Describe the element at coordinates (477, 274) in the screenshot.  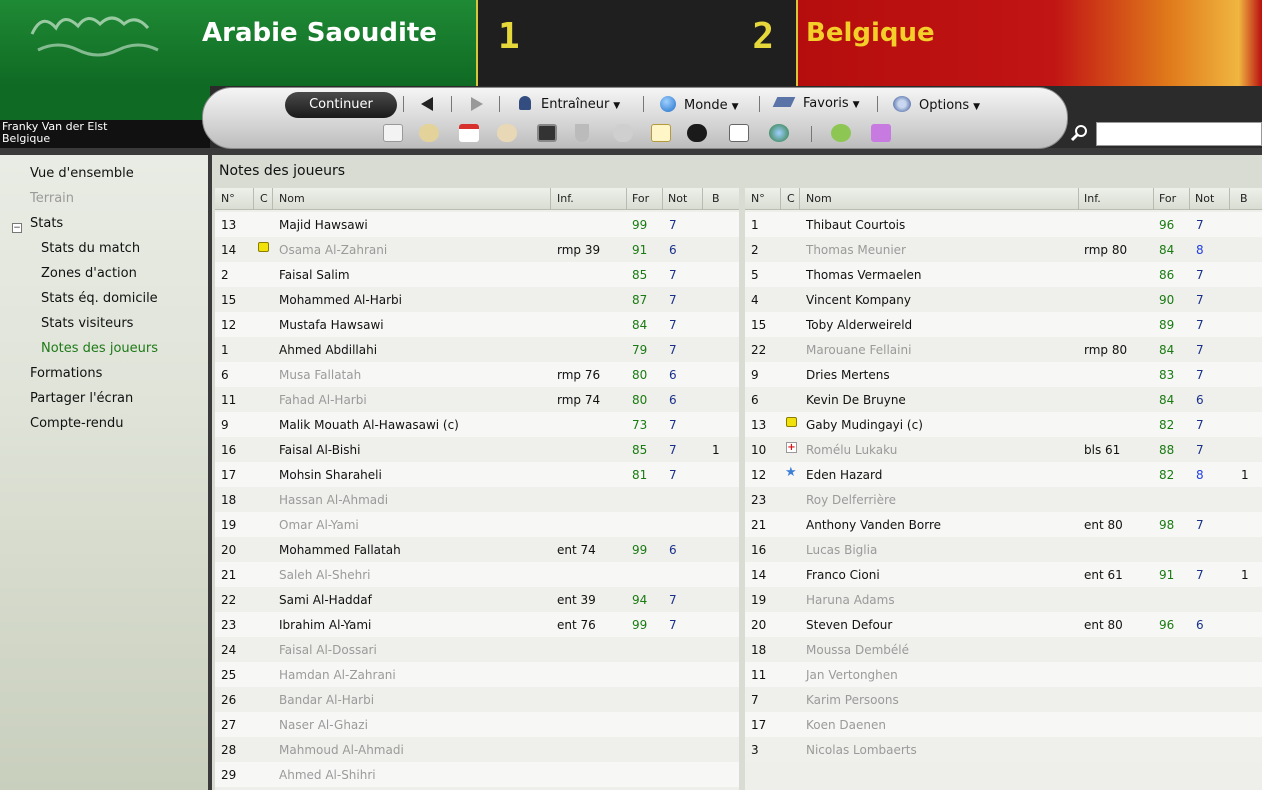
I see `table-row: 2 Faisal Salim 85 7` at that location.